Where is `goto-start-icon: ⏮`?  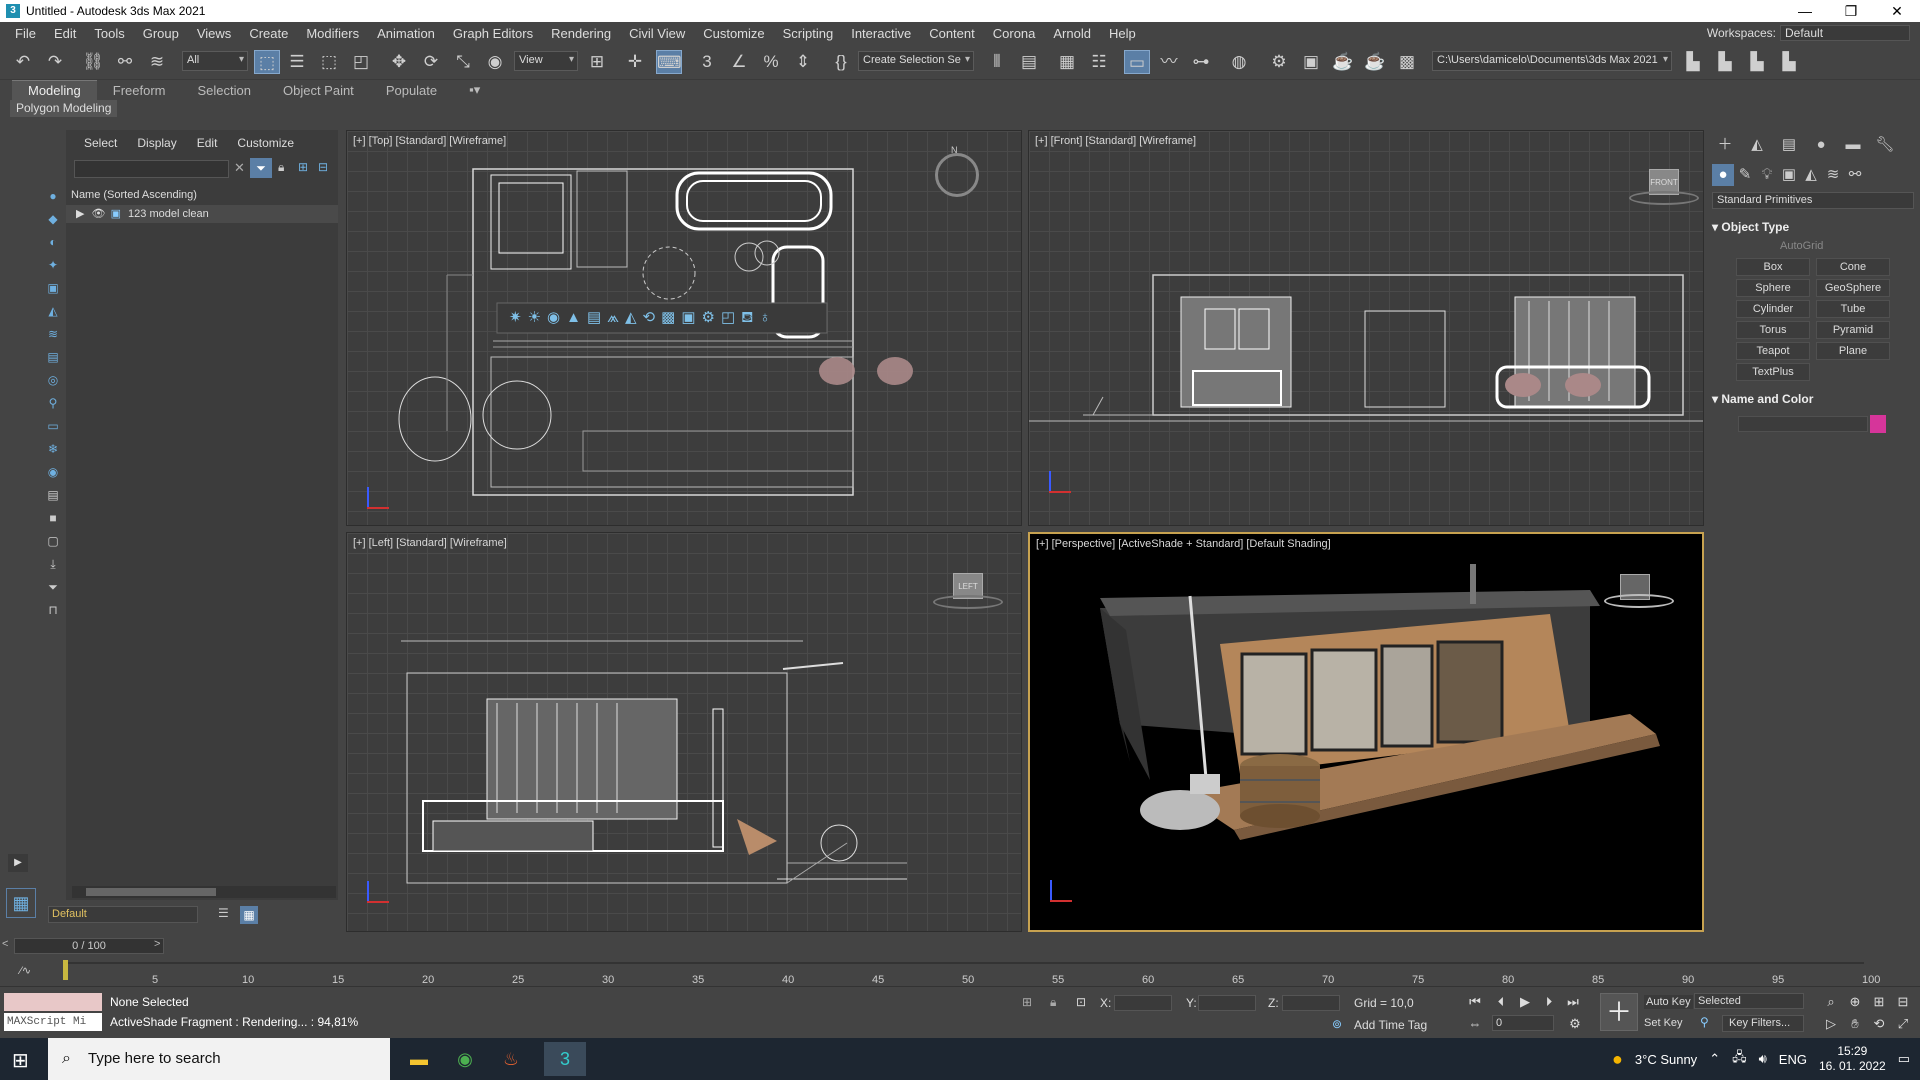
goto-start-icon: ⏮ is located at coordinates (1475, 1002).